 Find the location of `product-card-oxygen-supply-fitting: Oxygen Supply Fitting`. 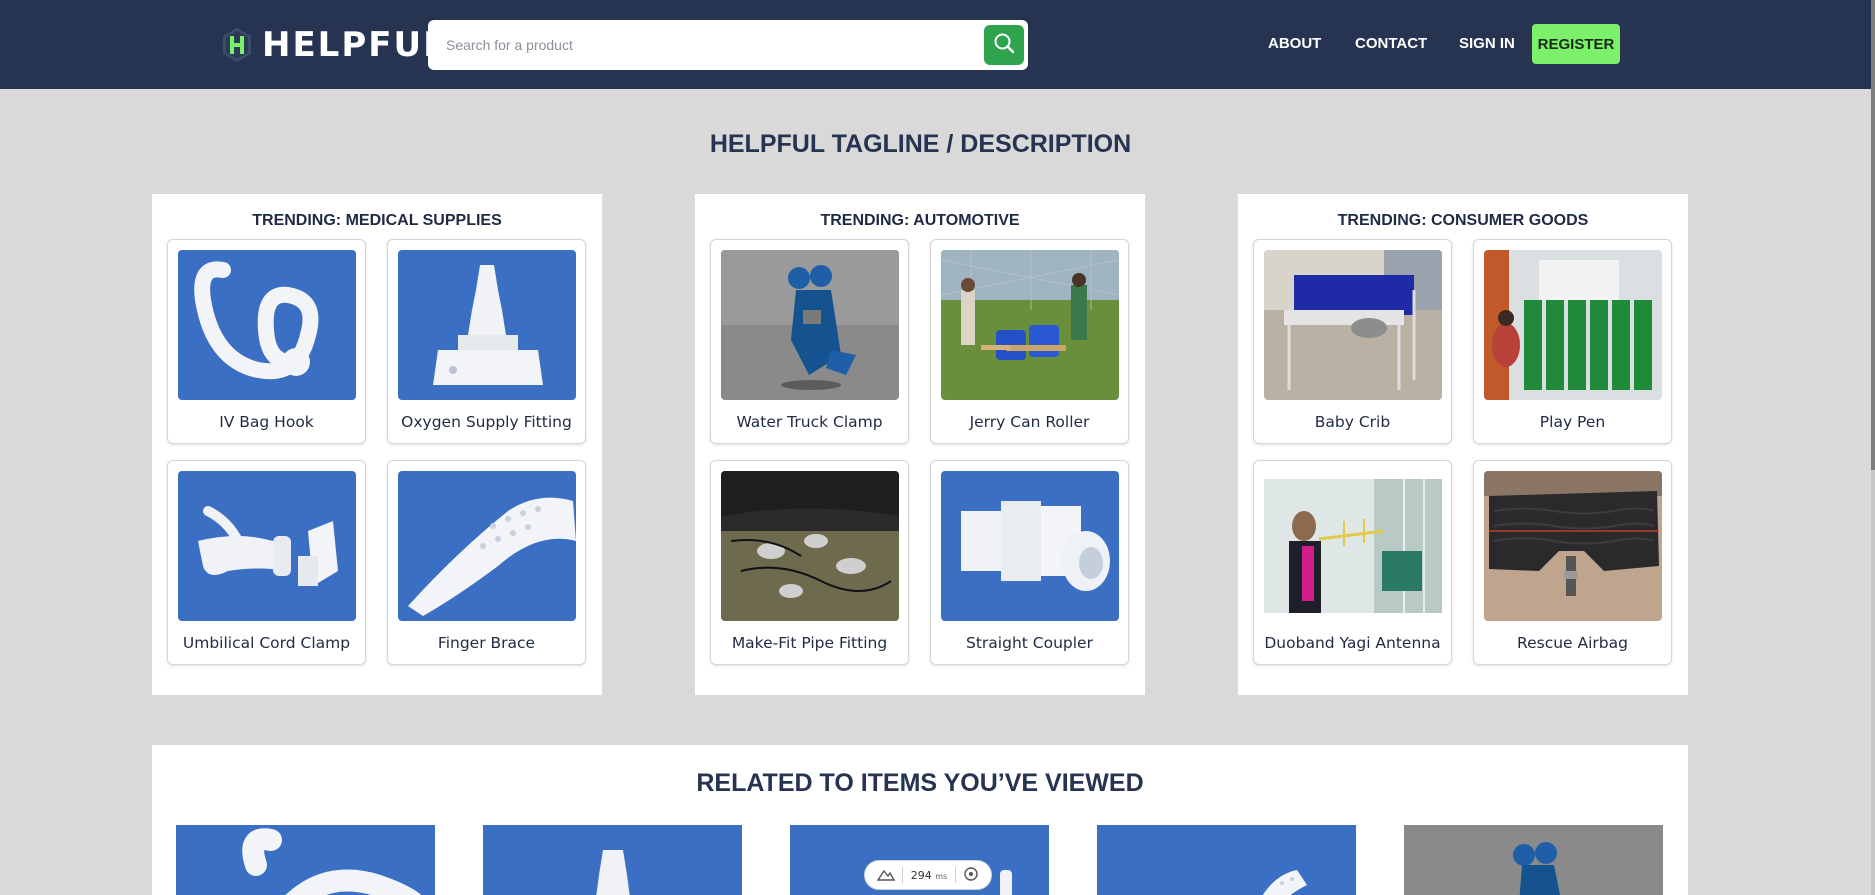

product-card-oxygen-supply-fitting: Oxygen Supply Fitting is located at coordinates (486, 341).